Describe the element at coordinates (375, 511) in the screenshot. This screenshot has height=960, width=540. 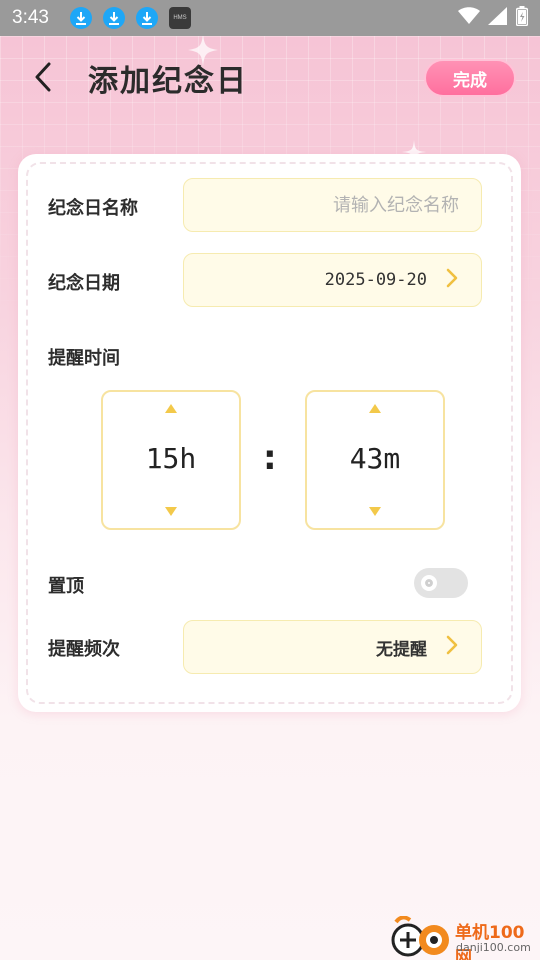
I see `minute-decrement-icon` at that location.